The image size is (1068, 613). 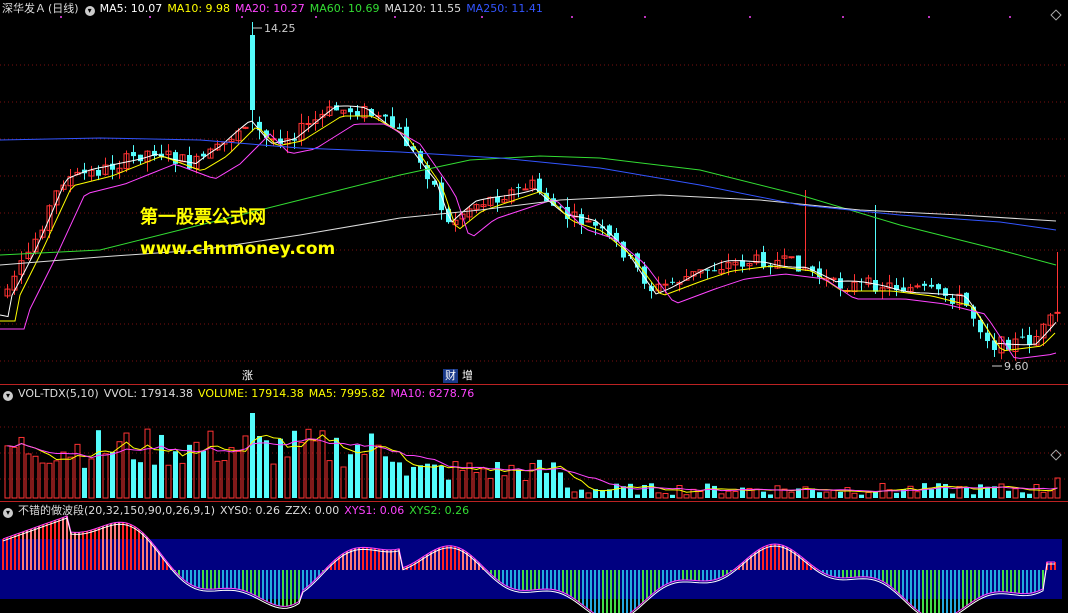 What do you see at coordinates (344, 8) in the screenshot?
I see `ma-label-3: MA60: 10.69` at bounding box center [344, 8].